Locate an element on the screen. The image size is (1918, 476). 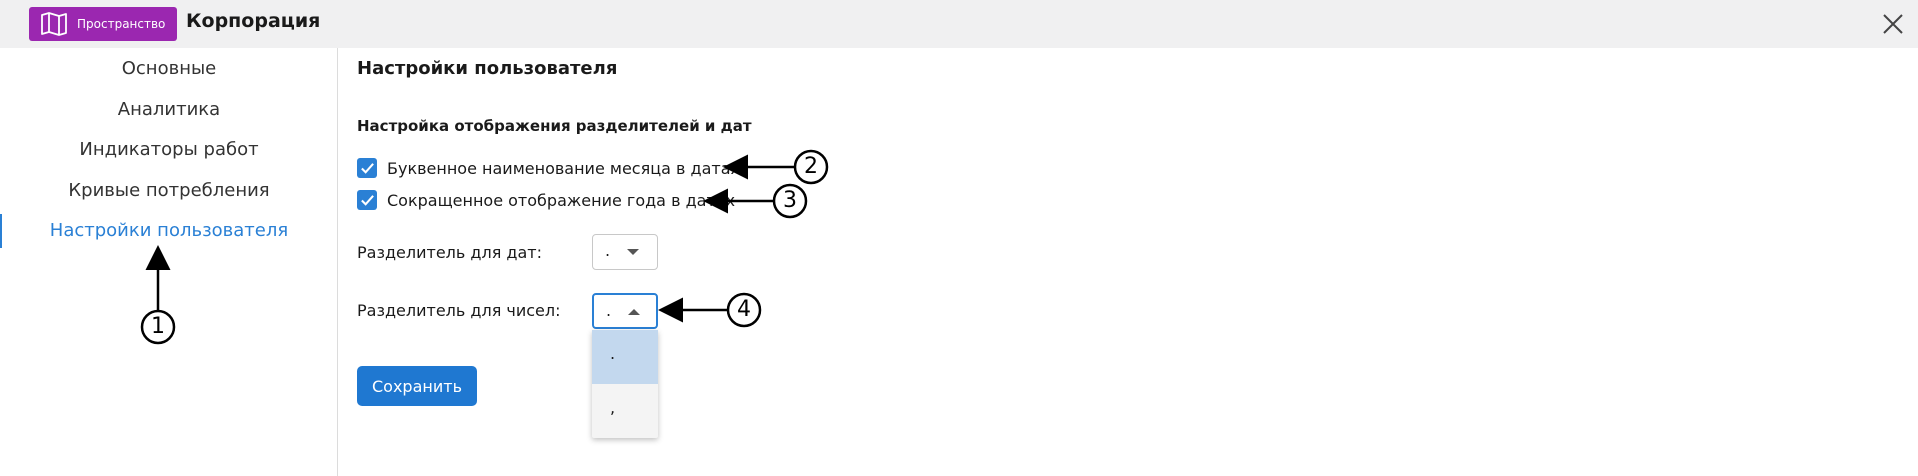
callout-number-4: 4 is located at coordinates (744, 309).